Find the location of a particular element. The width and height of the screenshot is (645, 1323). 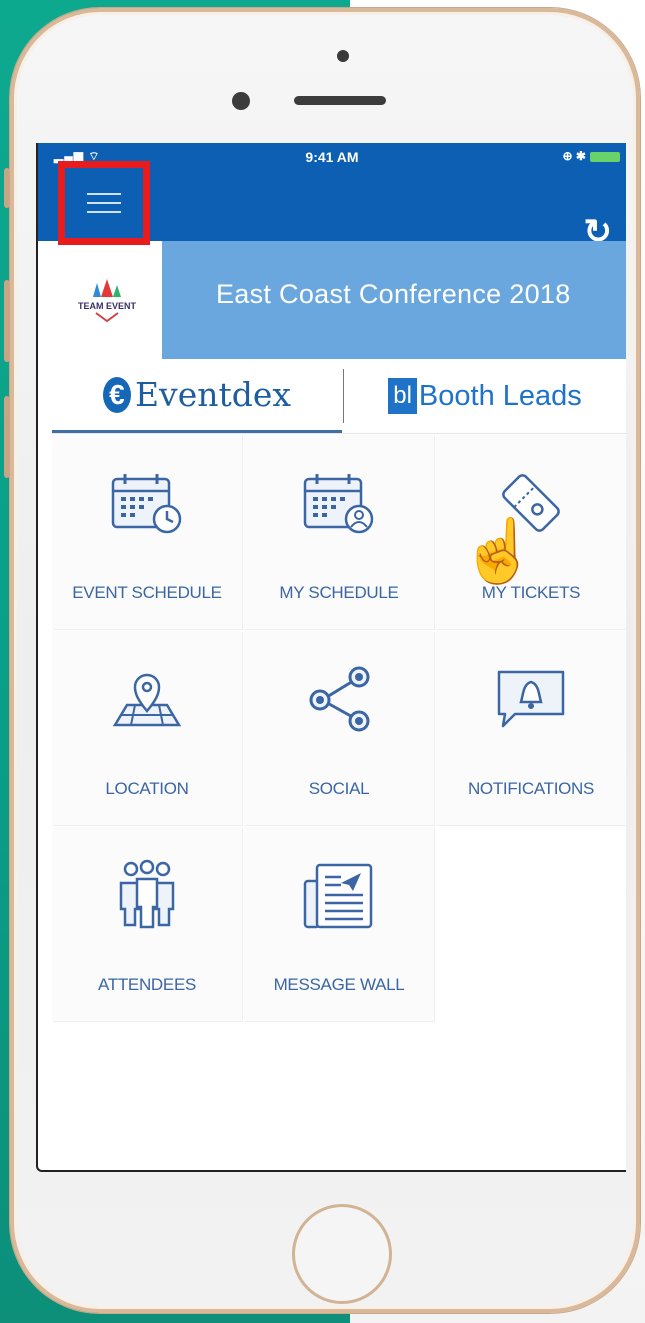

tile-my-schedule: MY SCHEDULE is located at coordinates (339, 532).